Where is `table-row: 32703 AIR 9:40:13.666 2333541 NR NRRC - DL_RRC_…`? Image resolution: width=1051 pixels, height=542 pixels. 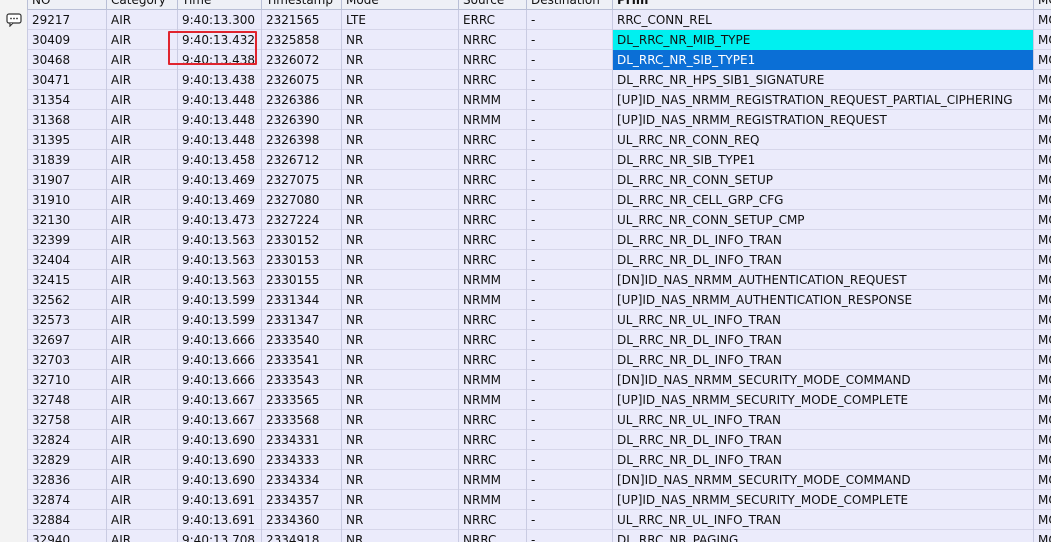
table-row: 32703 AIR 9:40:13.666 2333541 NR NRRC - DL_RRC_… is located at coordinates (525, 360).